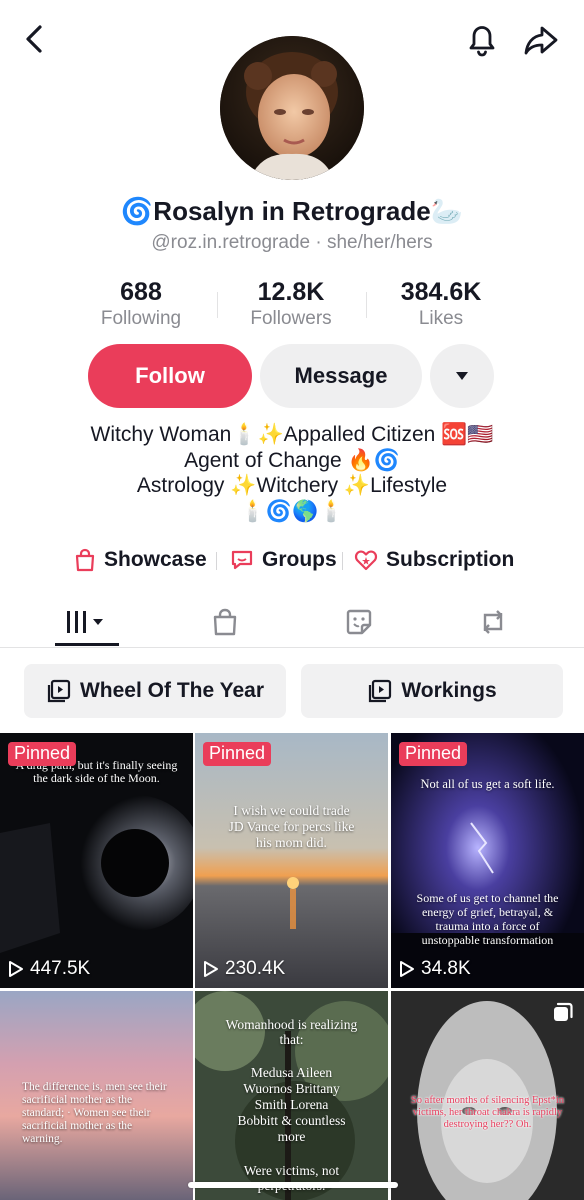 The width and height of the screenshot is (584, 1200). What do you see at coordinates (341, 376) in the screenshot?
I see `message-button: Message` at bounding box center [341, 376].